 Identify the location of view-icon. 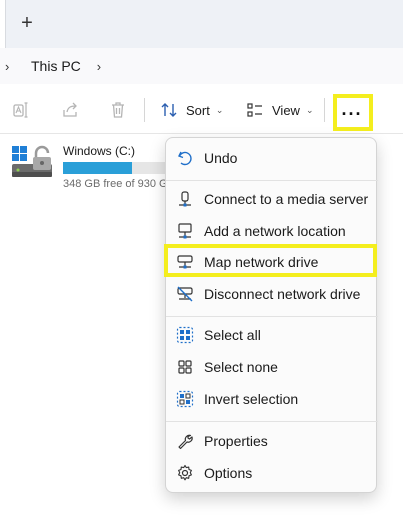
(254, 110).